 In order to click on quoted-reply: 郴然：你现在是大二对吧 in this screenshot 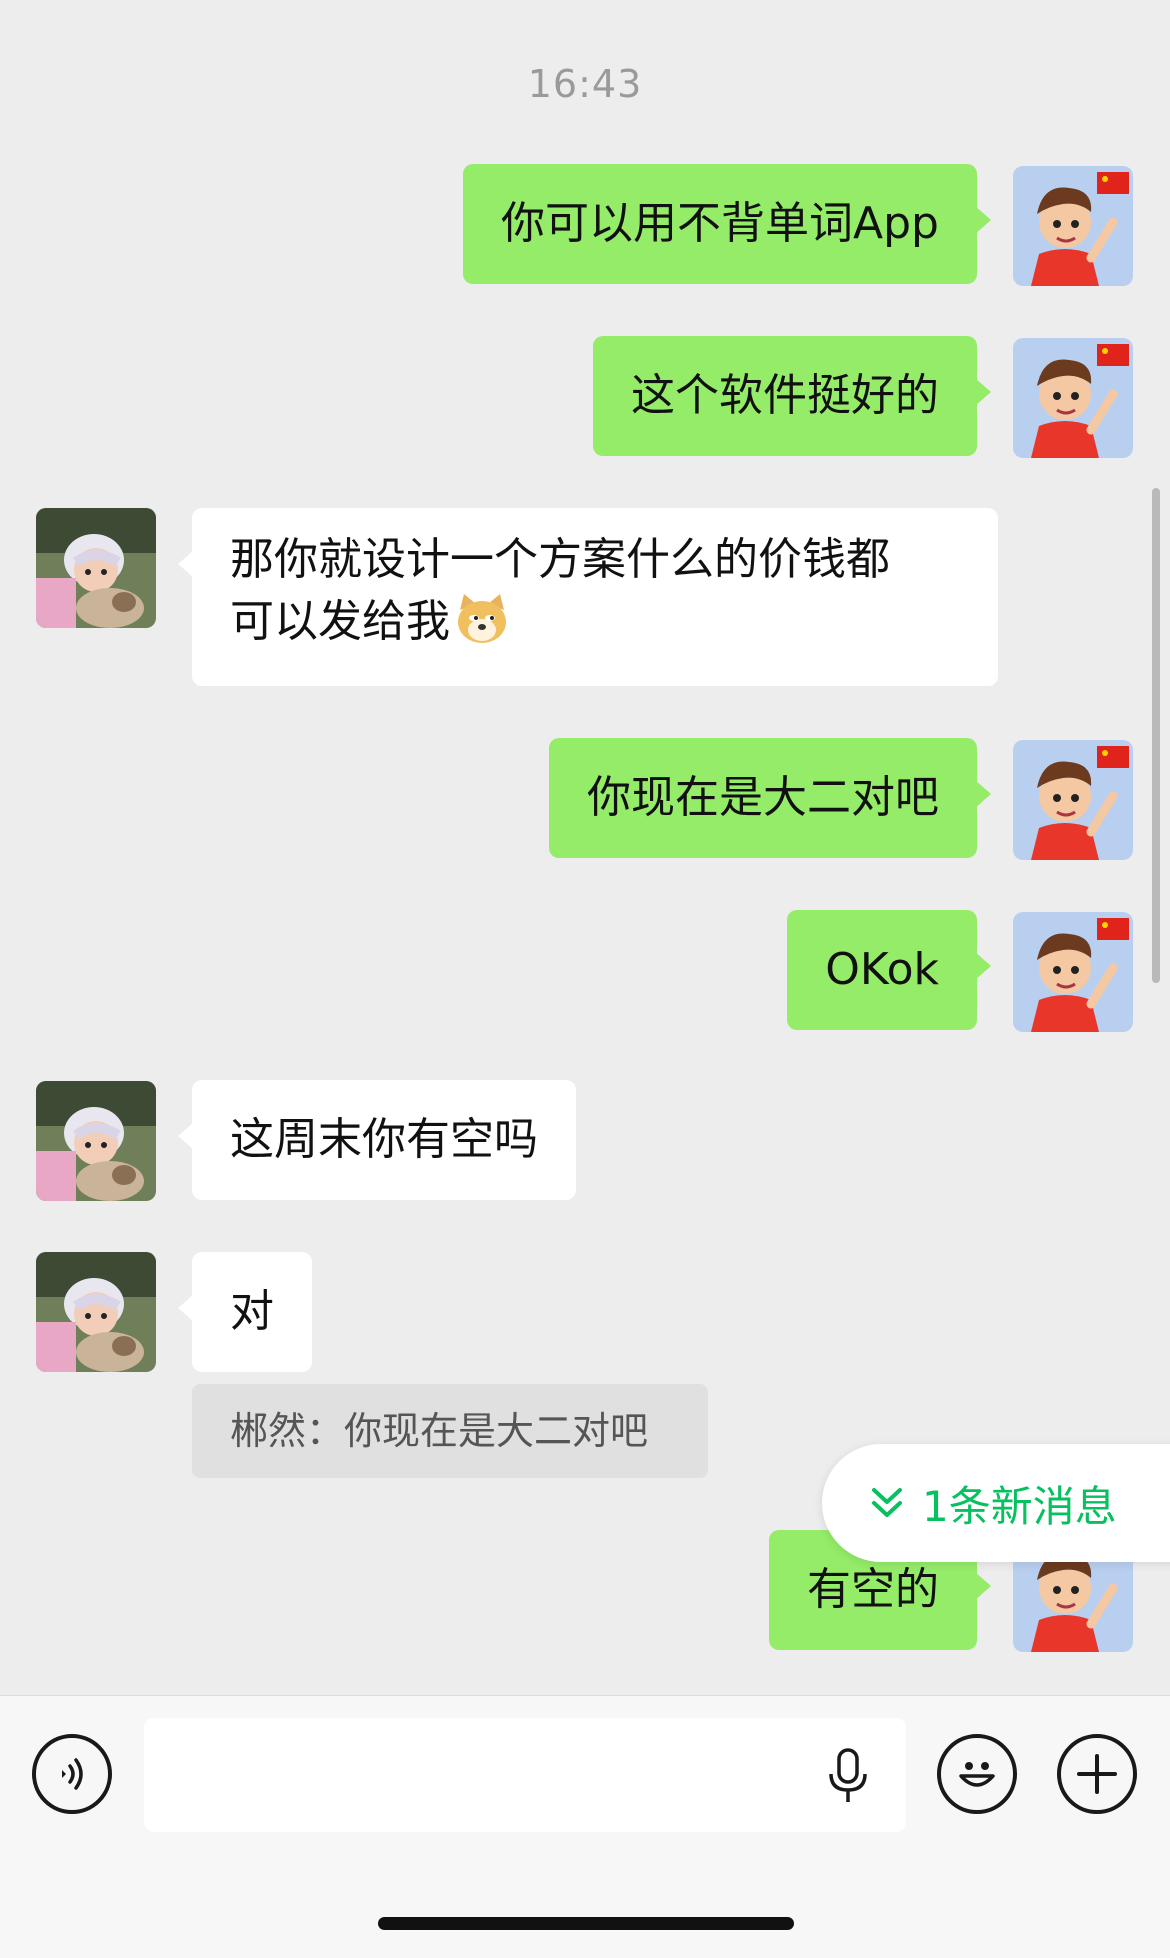, I will do `click(450, 1431)`.